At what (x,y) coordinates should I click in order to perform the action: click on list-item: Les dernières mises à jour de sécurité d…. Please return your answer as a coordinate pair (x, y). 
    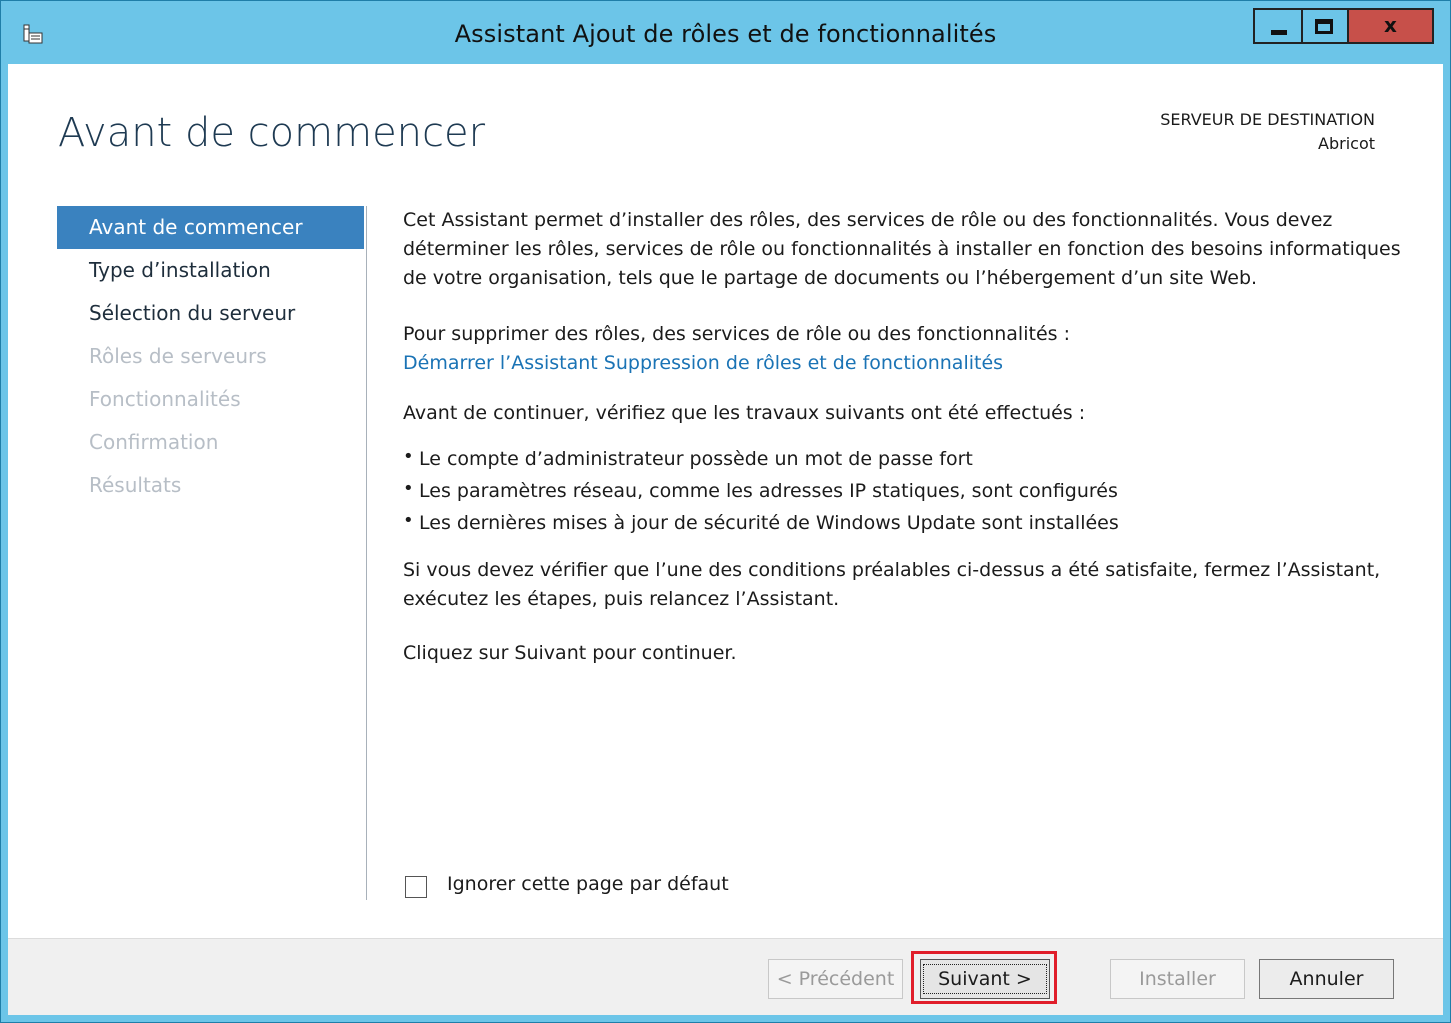
    Looking at the image, I should click on (908, 522).